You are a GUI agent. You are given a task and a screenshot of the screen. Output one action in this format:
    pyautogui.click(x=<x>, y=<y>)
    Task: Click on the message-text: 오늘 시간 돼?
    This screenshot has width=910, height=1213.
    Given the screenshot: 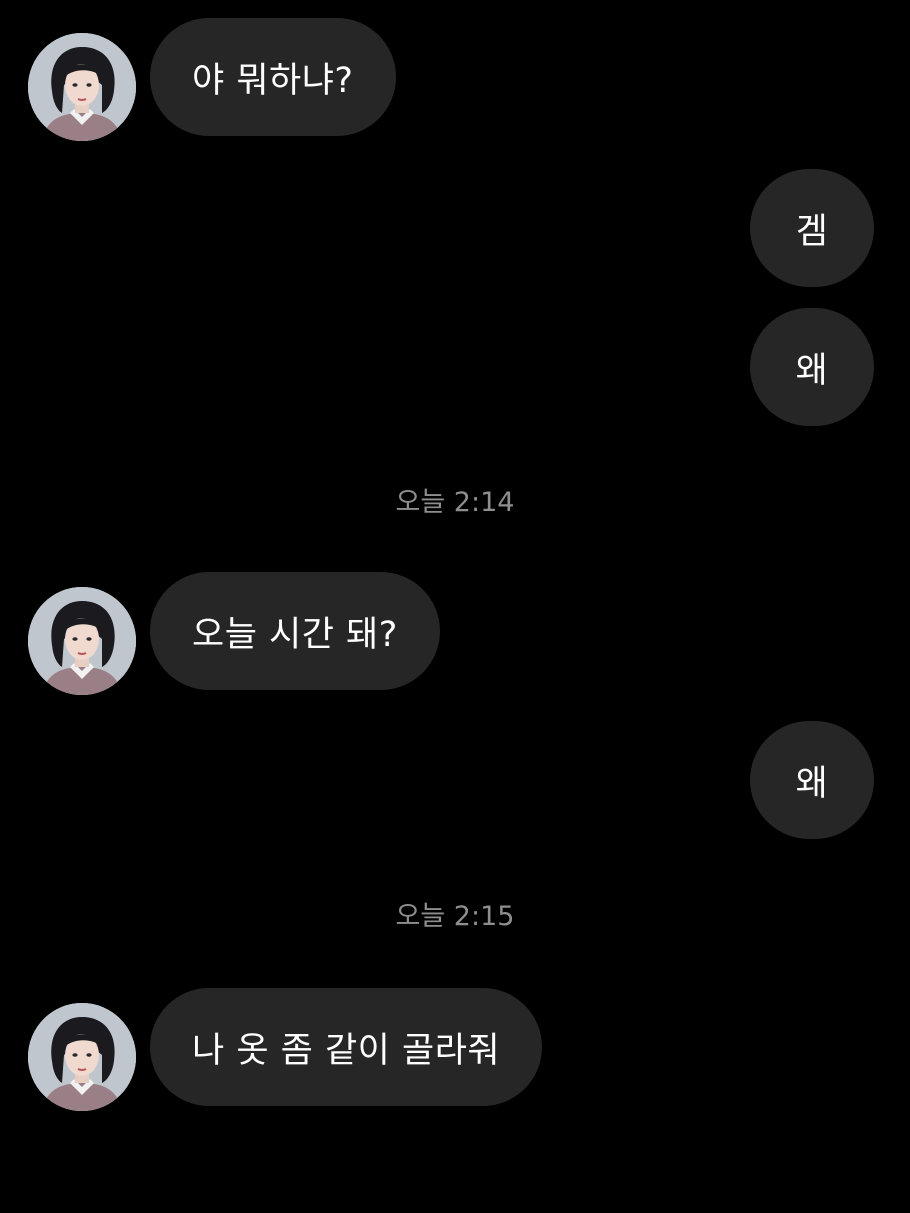 What is the action you would take?
    pyautogui.click(x=295, y=634)
    